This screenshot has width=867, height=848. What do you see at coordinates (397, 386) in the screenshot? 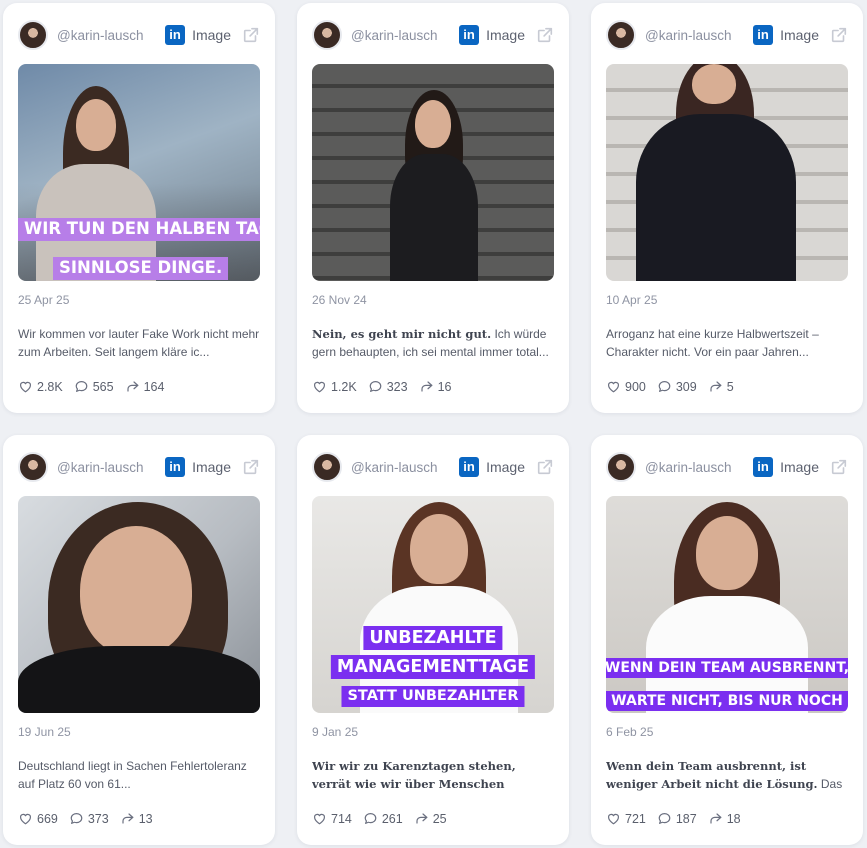
I see `comments-count: 323` at bounding box center [397, 386].